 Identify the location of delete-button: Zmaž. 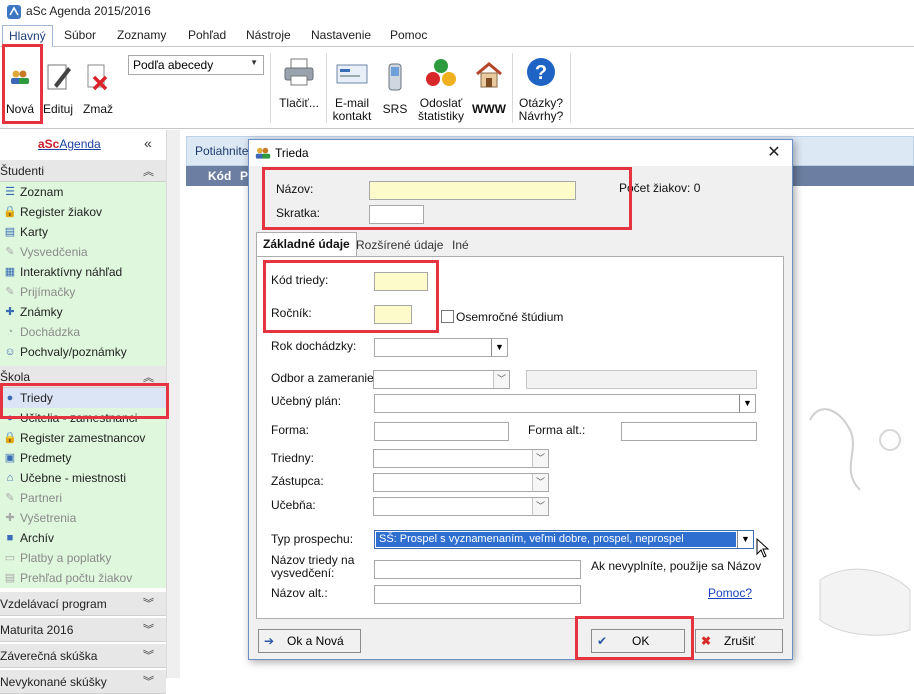
(98, 86).